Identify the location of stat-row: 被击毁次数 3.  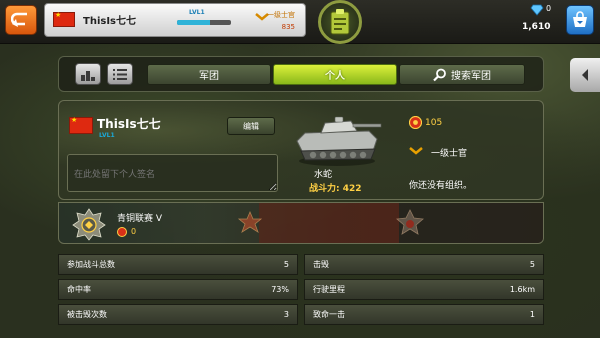
(178, 314).